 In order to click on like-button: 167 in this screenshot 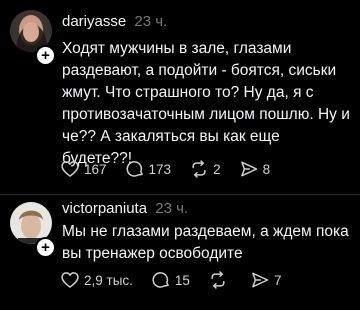, I will do `click(83, 169)`.